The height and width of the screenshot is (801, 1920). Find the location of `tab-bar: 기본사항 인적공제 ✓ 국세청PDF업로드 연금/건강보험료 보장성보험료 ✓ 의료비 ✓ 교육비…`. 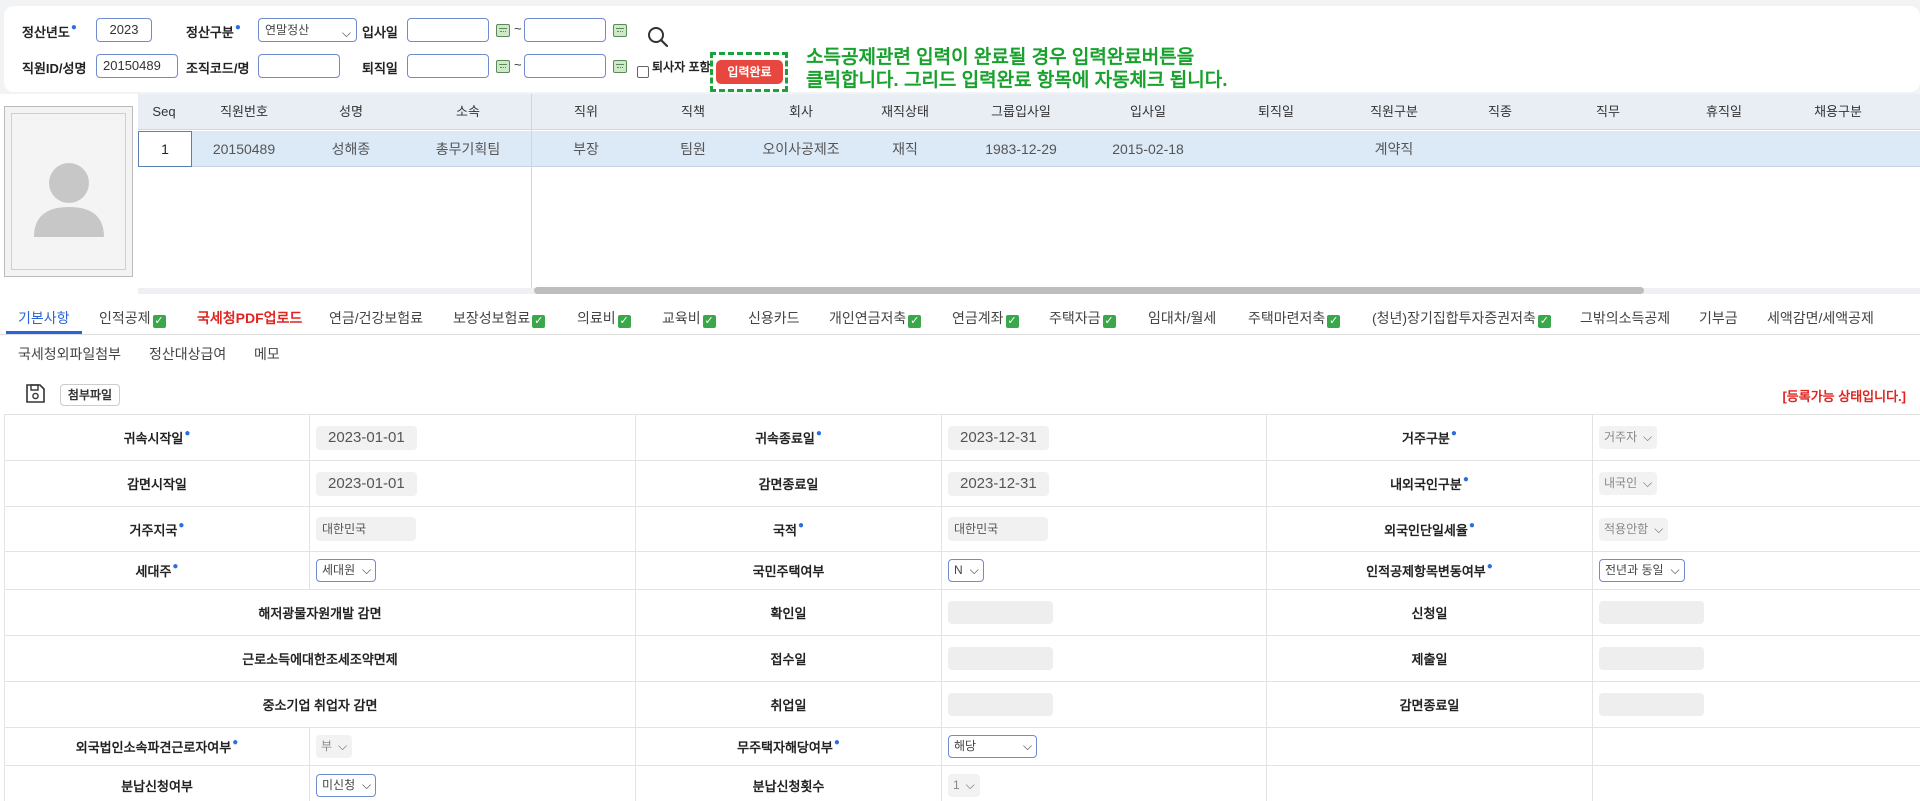

tab-bar: 기본사항 인적공제 ✓ 국세청PDF업로드 연금/건강보험료 보장성보험료 ✓ 의료비 ✓ 교육비… is located at coordinates (960, 336).